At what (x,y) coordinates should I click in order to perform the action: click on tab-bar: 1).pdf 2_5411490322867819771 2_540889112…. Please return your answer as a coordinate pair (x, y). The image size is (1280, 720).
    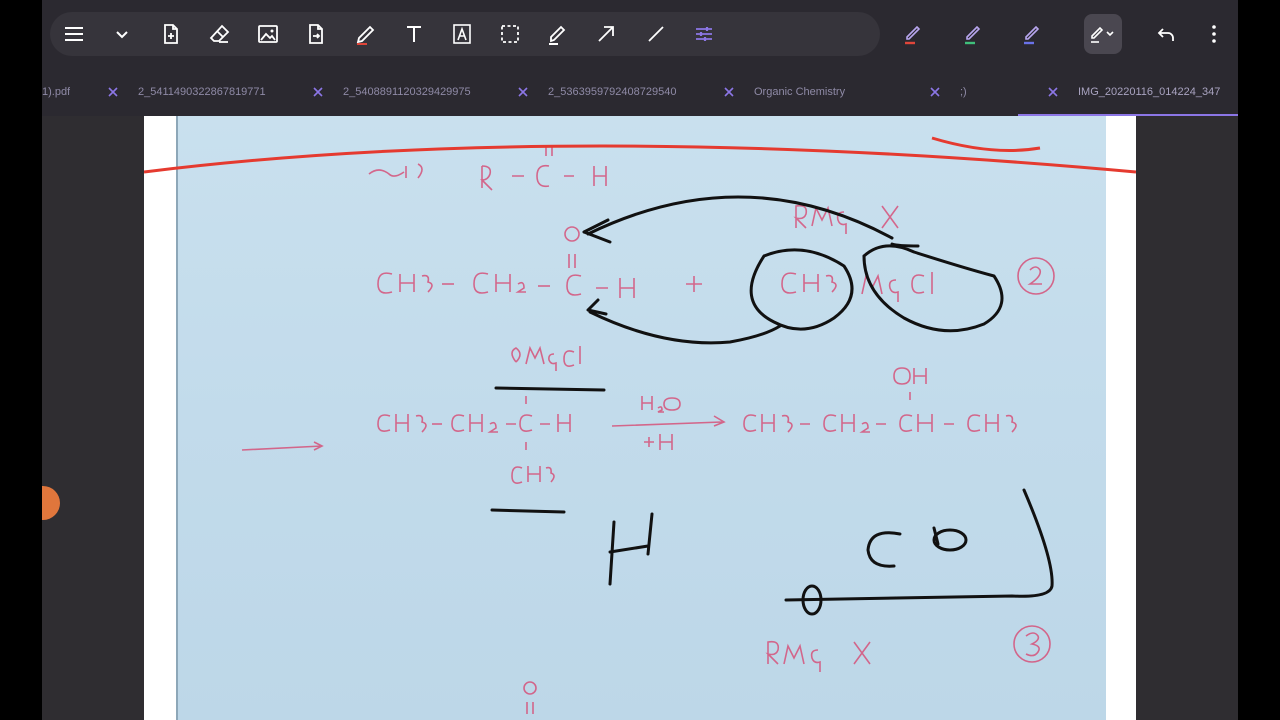
    Looking at the image, I should click on (640, 92).